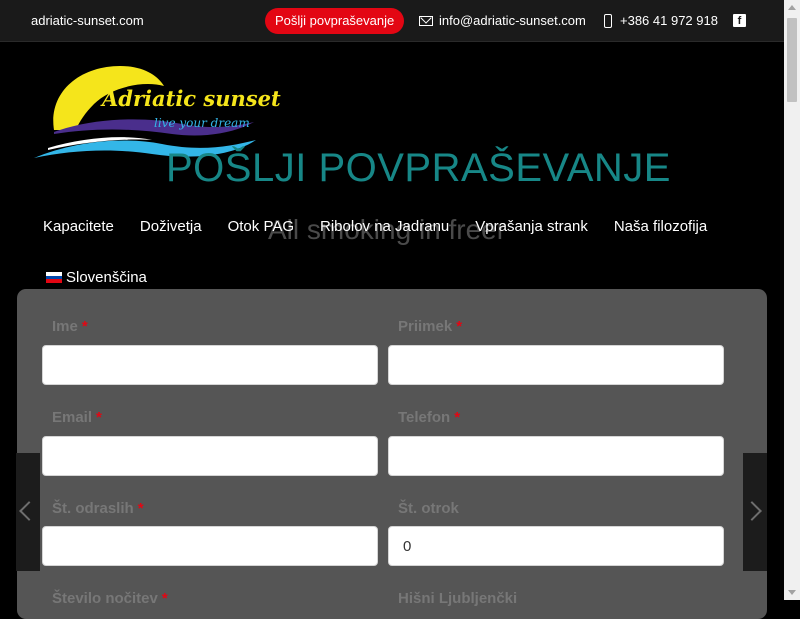  I want to click on send-inquiry-button: Pošlji povpraševanje, so click(335, 21).